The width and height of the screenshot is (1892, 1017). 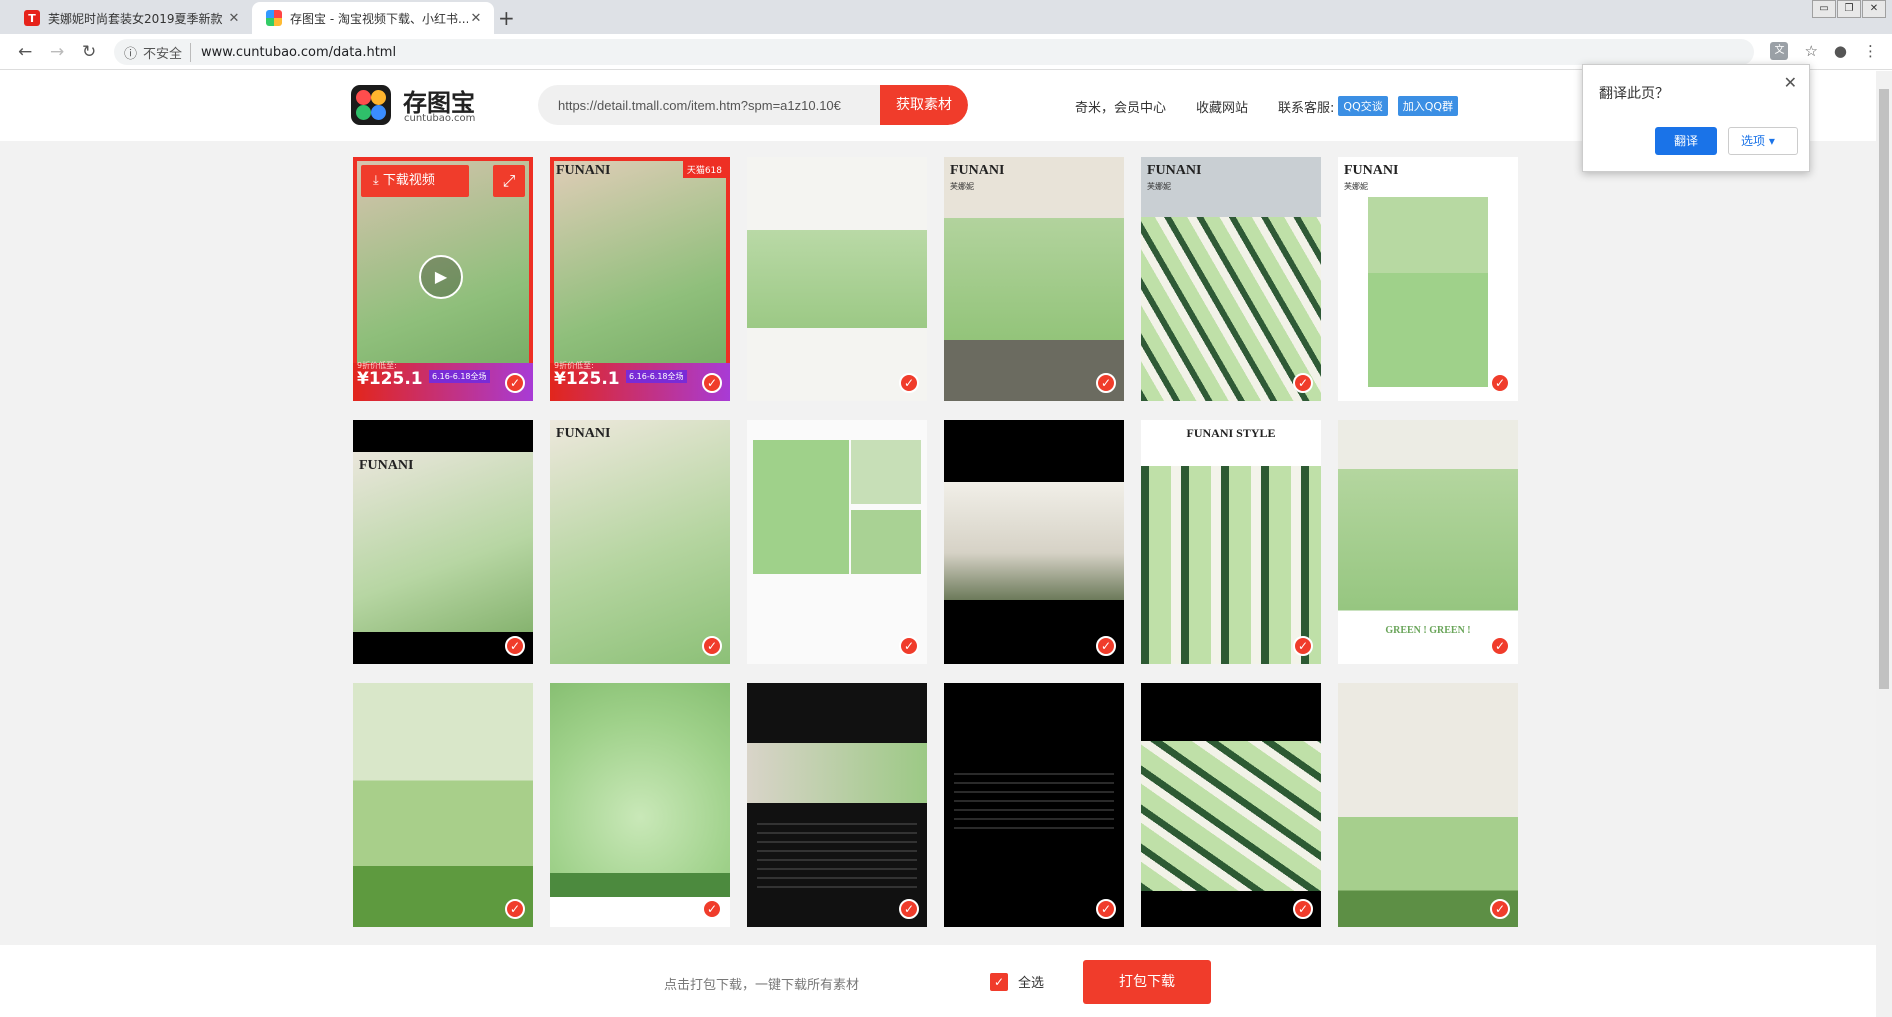 What do you see at coordinates (1428, 542) in the screenshot?
I see `grid-item: GREEN ! GREEN ! ✓` at bounding box center [1428, 542].